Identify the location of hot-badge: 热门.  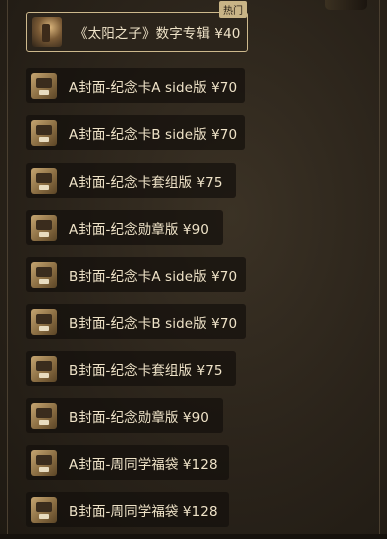
(233, 9).